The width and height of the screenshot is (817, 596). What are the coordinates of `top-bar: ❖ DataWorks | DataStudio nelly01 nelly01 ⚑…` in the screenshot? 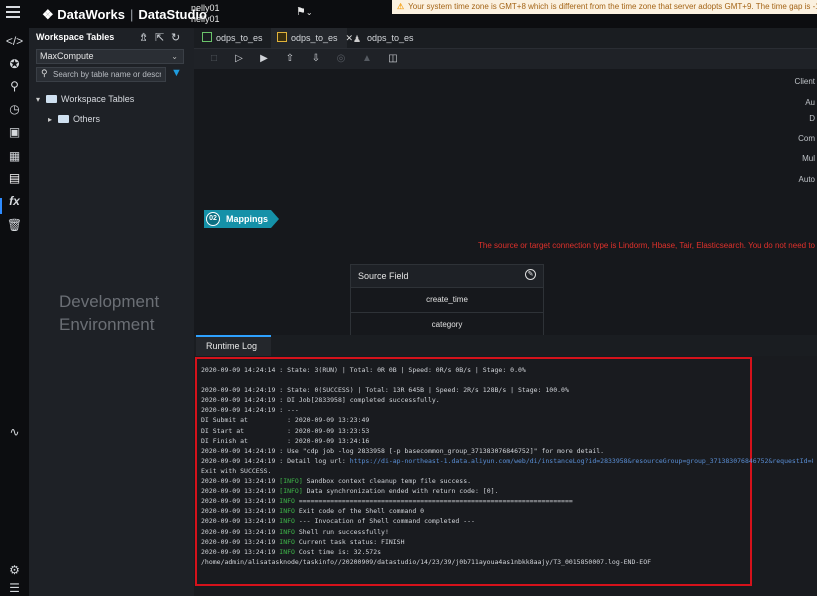 It's located at (408, 14).